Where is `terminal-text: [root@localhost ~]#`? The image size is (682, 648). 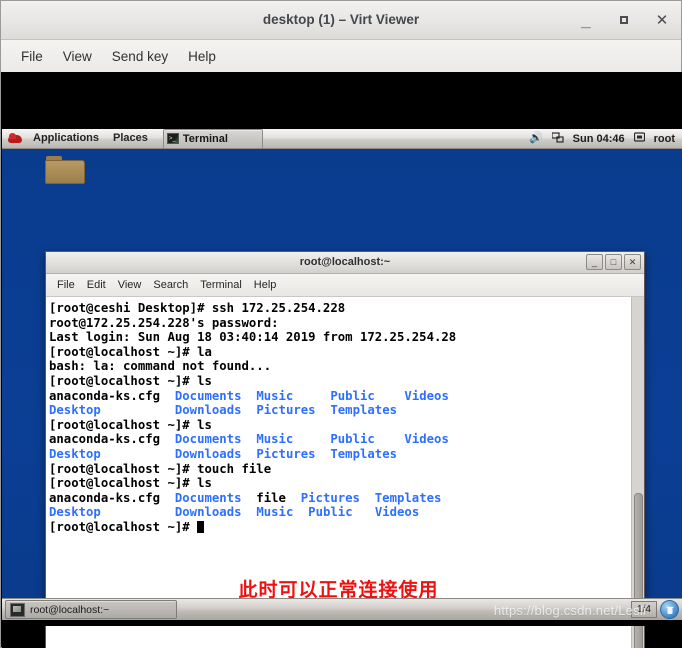
terminal-text: [root@localhost ~]# is located at coordinates (123, 526).